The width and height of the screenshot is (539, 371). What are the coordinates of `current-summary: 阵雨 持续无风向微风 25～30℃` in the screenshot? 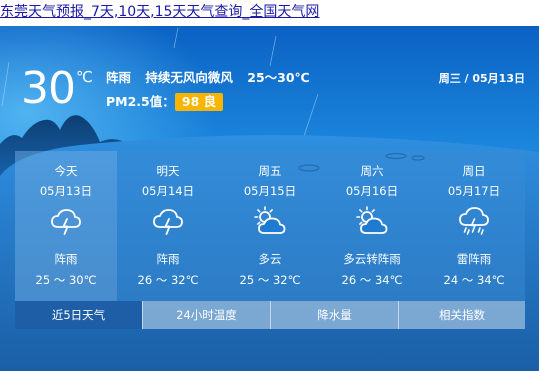 It's located at (213, 78).